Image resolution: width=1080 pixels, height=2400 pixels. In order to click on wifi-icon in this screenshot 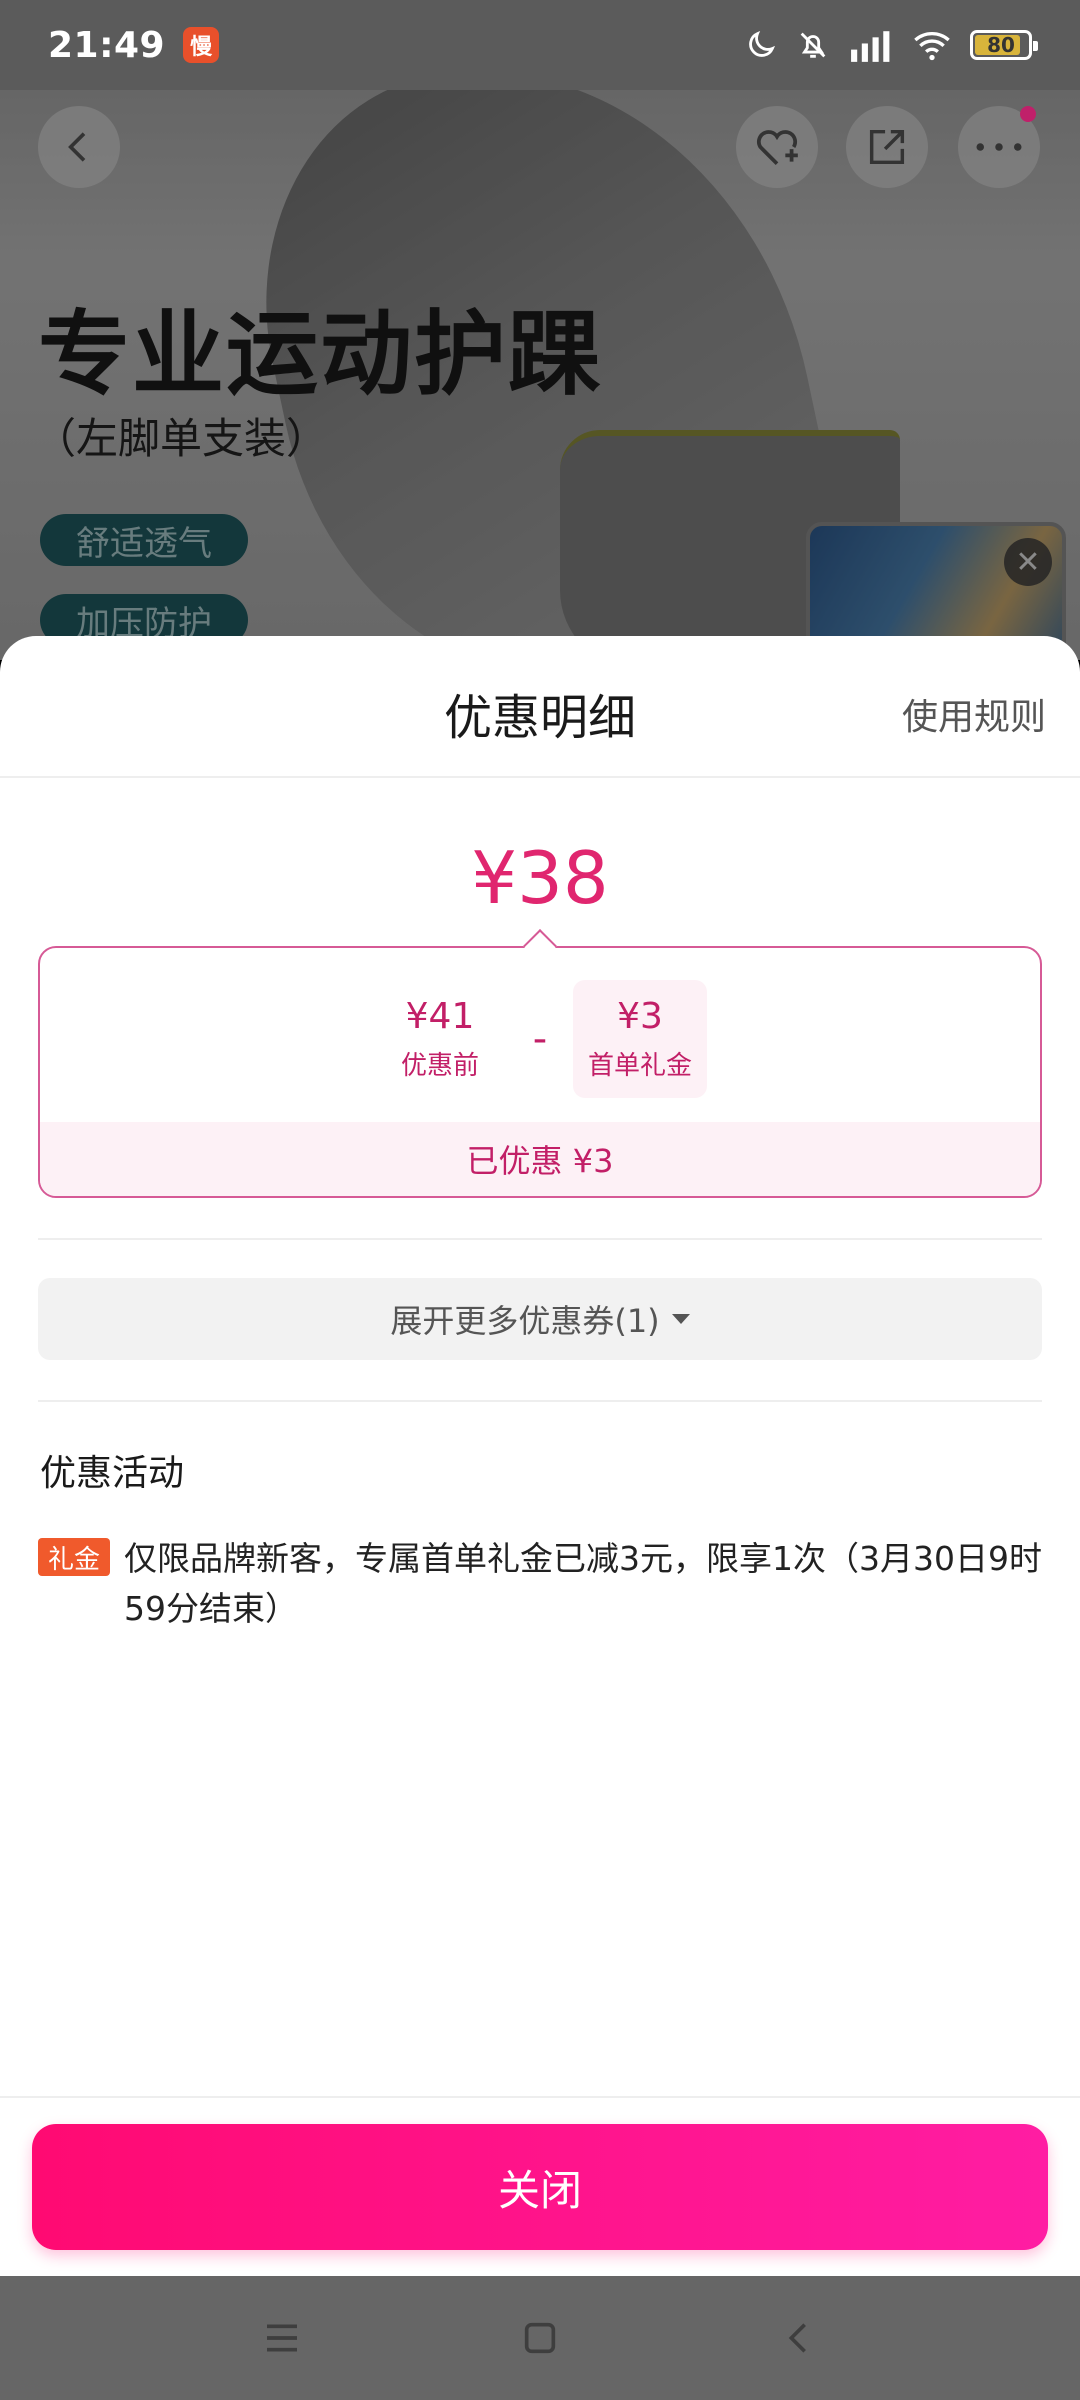, I will do `click(932, 46)`.